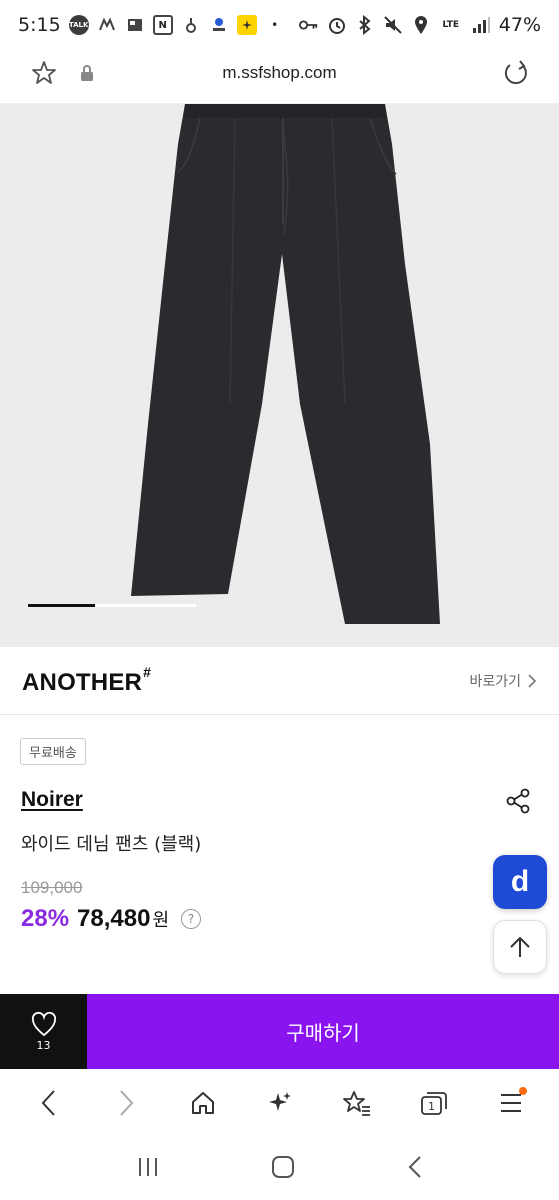  I want to click on tabs-icon: 1, so click(433, 1103).